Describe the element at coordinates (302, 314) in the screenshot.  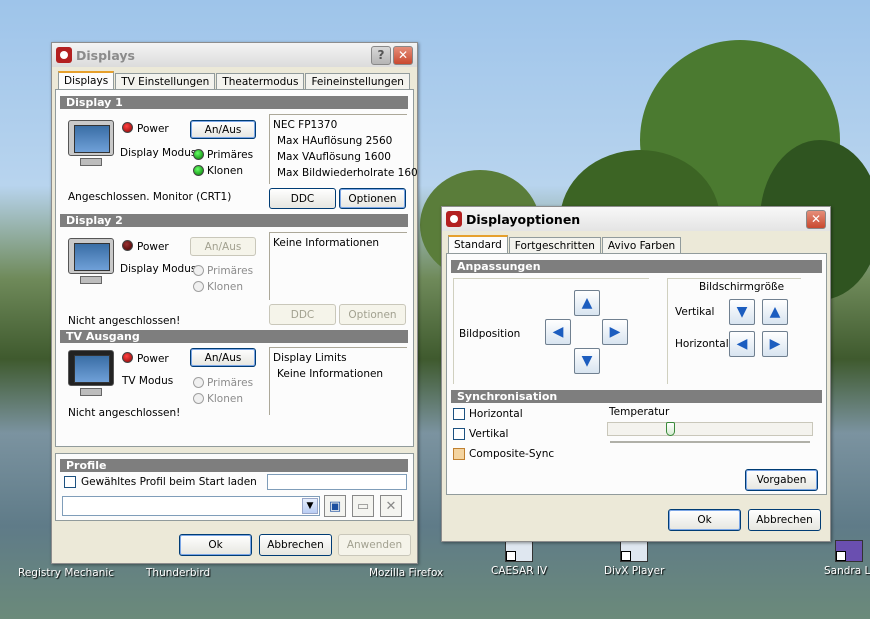
I see `display2-ddc-button: DDC` at that location.